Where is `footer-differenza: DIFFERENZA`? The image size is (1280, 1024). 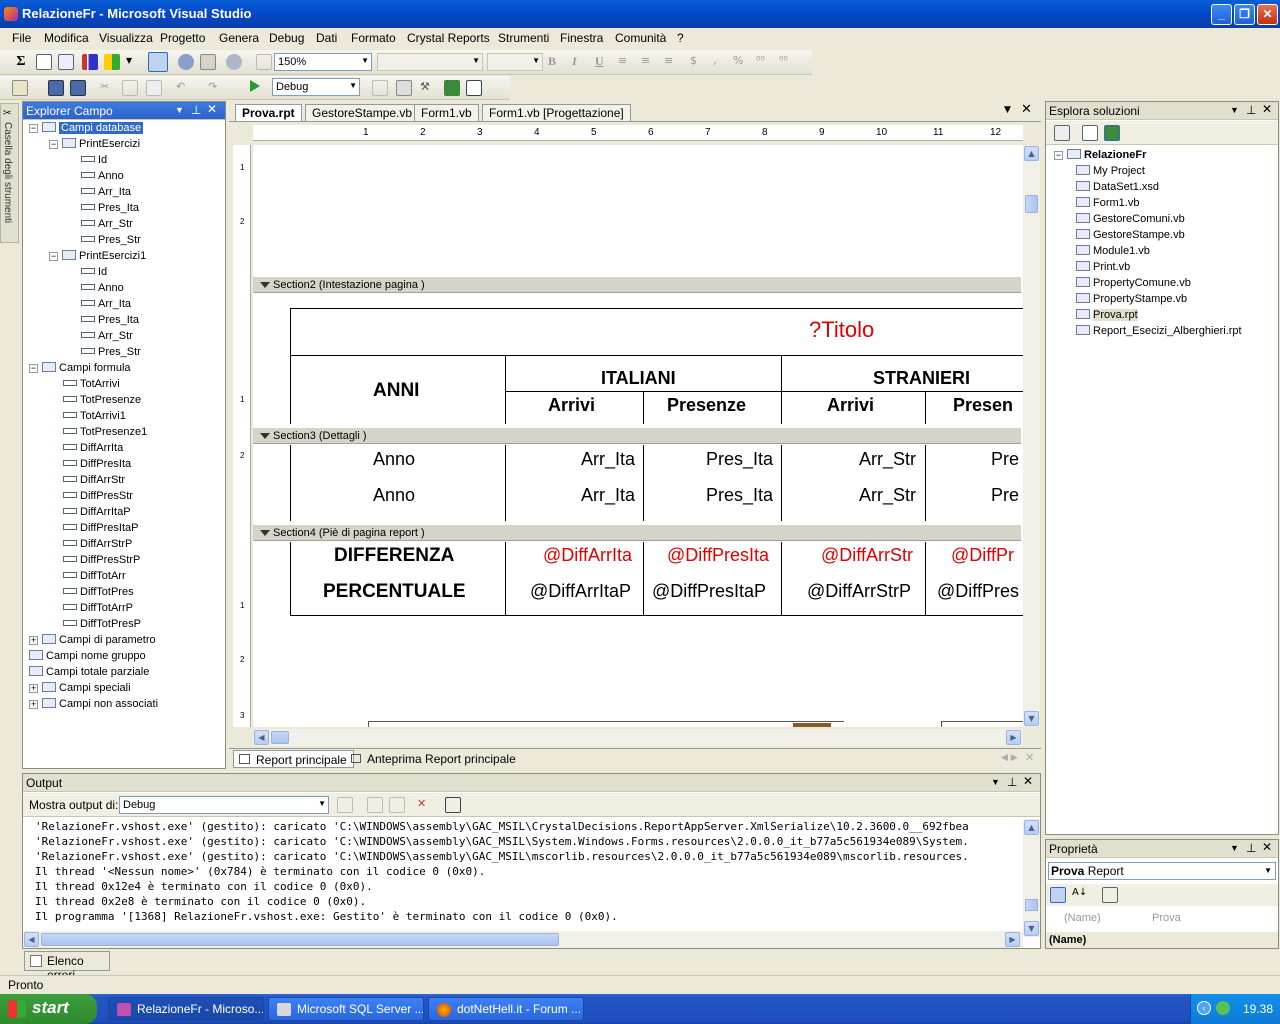
footer-differenza: DIFFERENZA is located at coordinates (394, 556).